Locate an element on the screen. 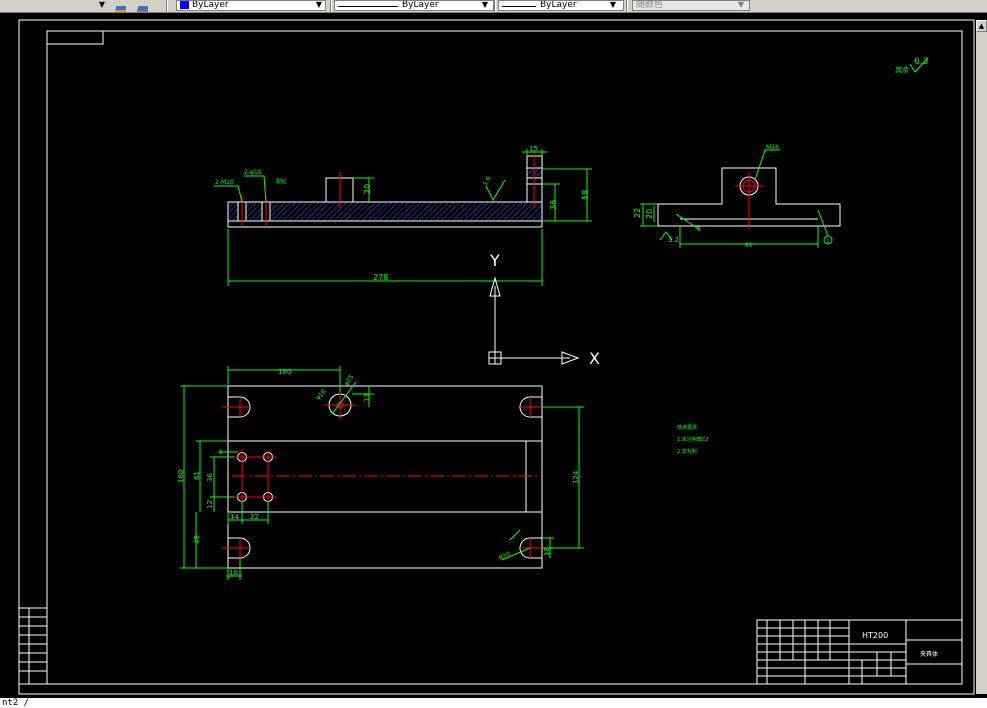  front-surface-finish: 1.6 is located at coordinates (487, 181).